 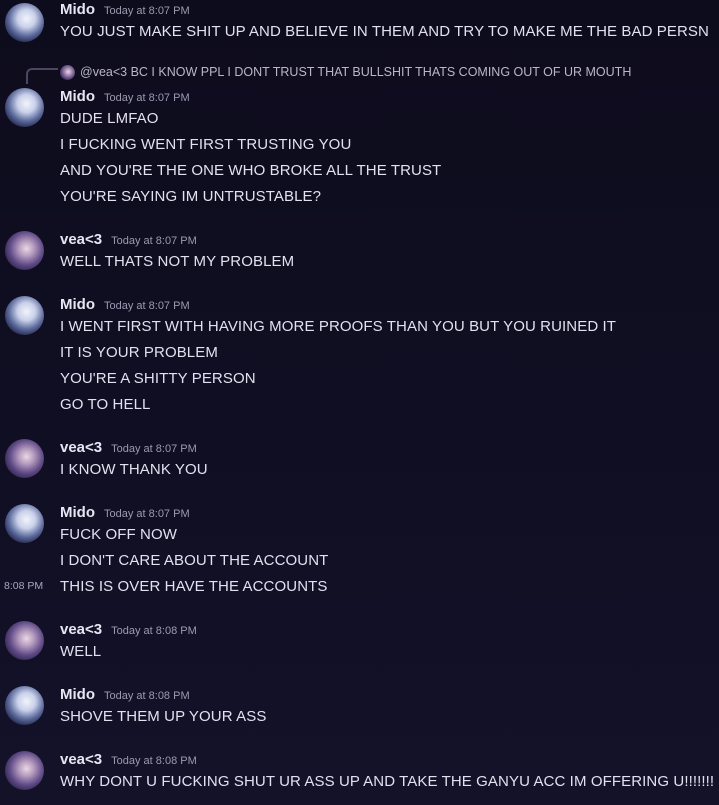 I want to click on message-text: YOU'RE A SHITTY PERSON, so click(x=158, y=378).